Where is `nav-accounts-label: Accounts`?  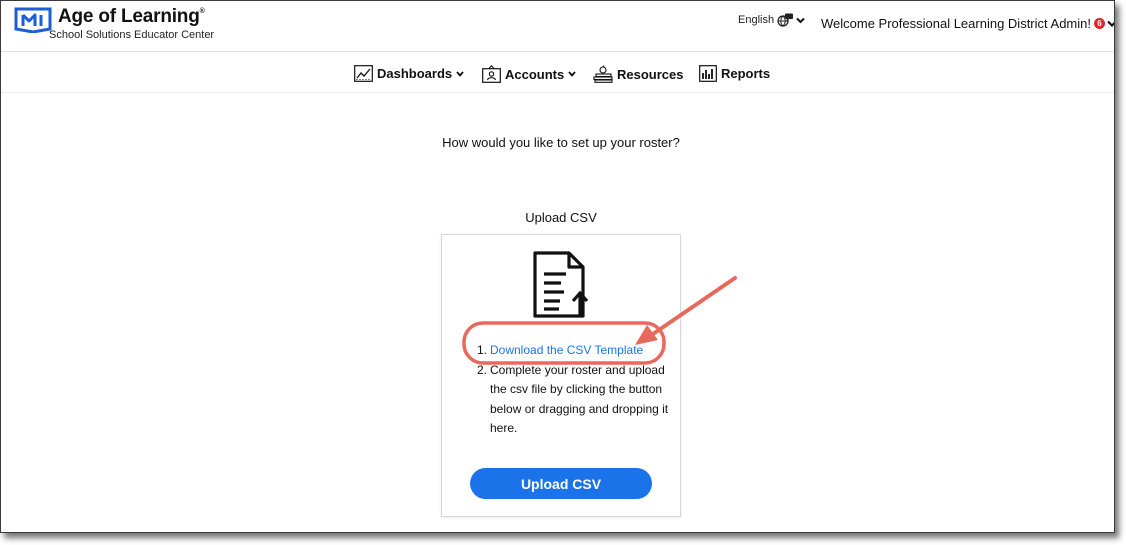
nav-accounts-label: Accounts is located at coordinates (535, 74).